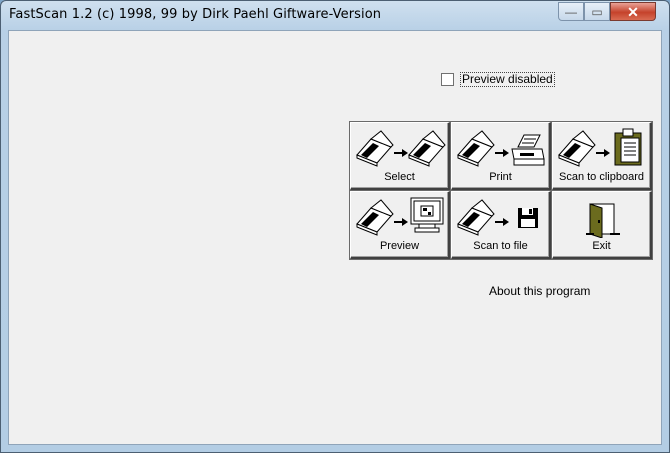  What do you see at coordinates (401, 148) in the screenshot?
I see `scanner-to-scanner-icon` at bounding box center [401, 148].